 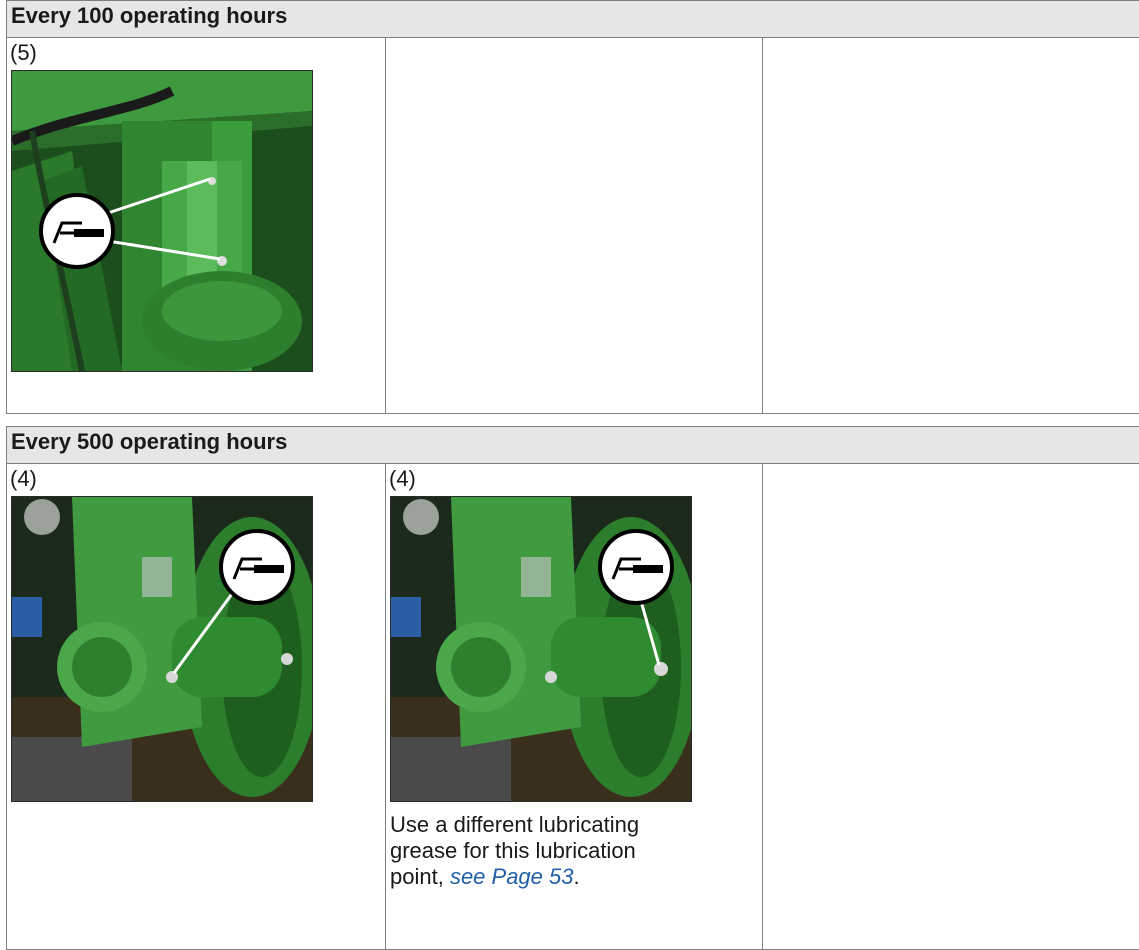 I want to click on section-heading-100h: Every 100 operating hours, so click(x=573, y=19).